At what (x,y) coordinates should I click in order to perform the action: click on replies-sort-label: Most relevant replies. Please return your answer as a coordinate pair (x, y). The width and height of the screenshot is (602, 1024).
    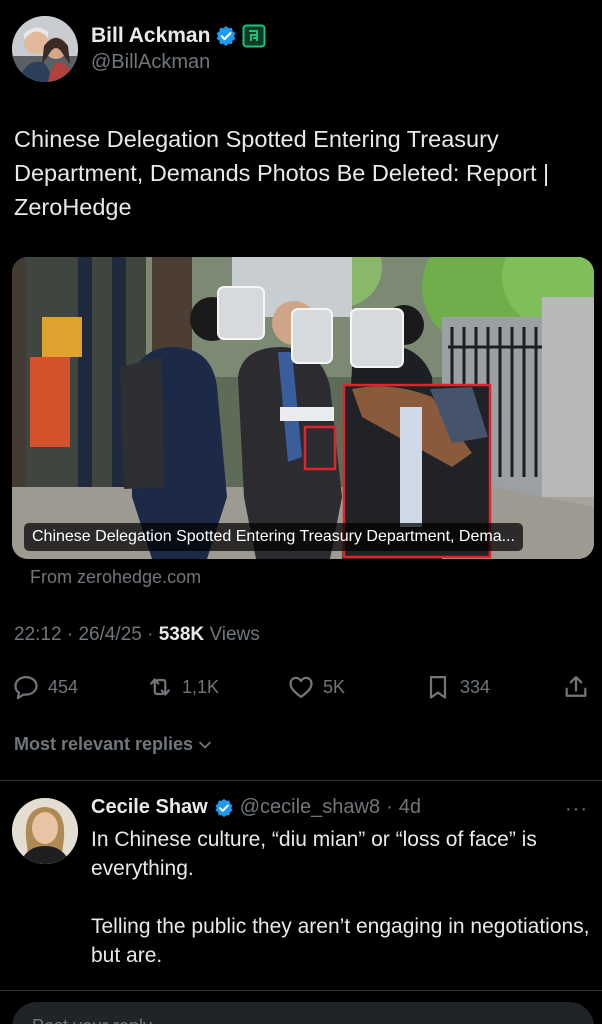
    Looking at the image, I should click on (104, 744).